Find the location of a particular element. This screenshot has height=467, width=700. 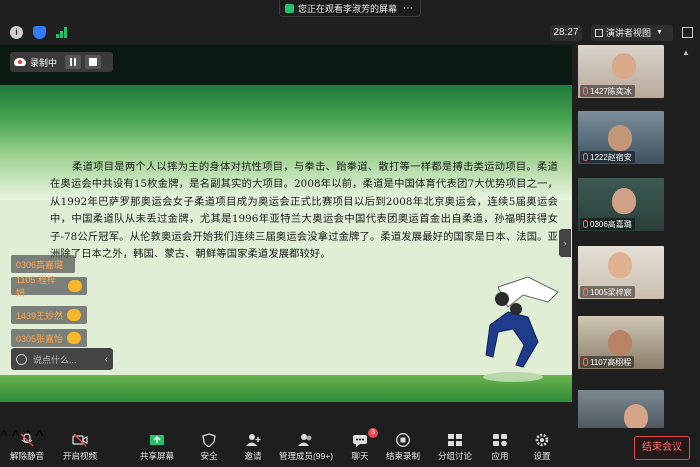

participant-video: 1005梁梓宸 is located at coordinates (621, 272).